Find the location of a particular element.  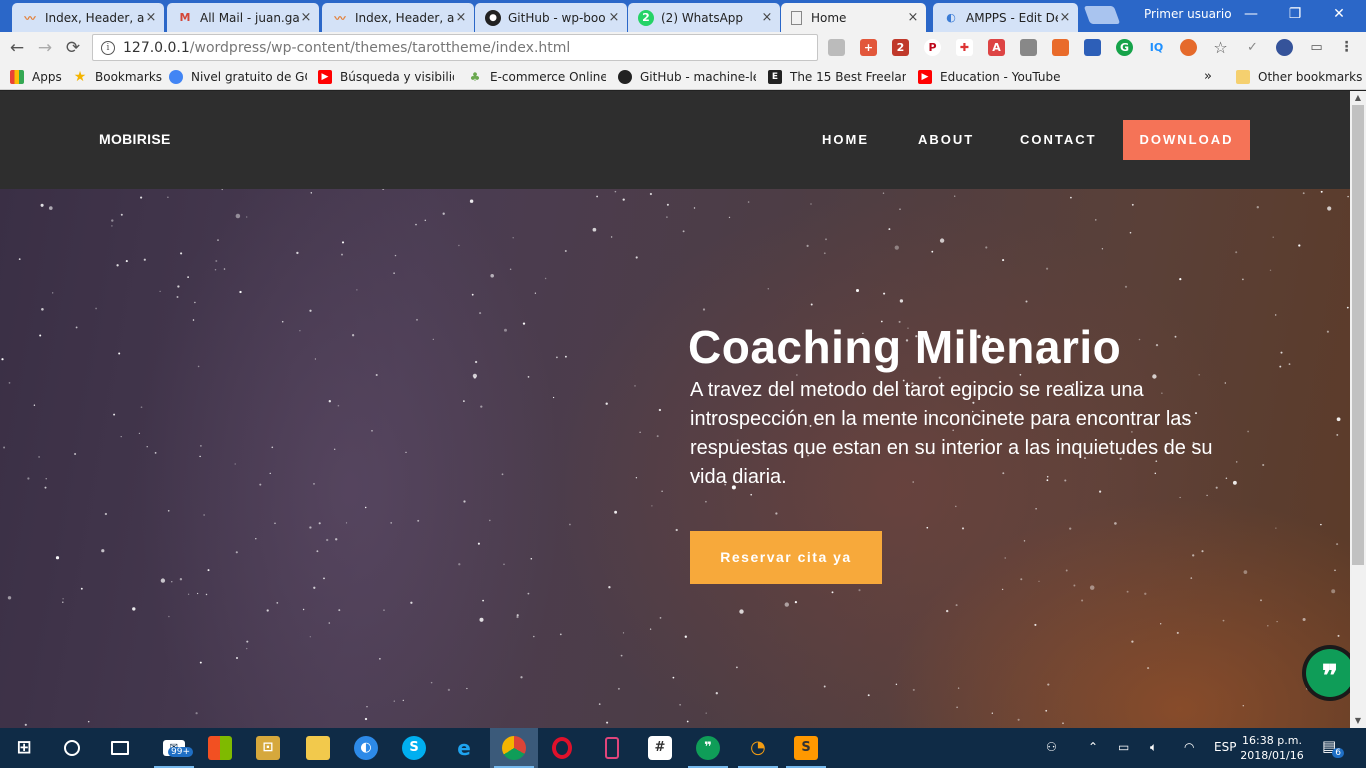

notifications-icon: ▤6 is located at coordinates (1335, 747).